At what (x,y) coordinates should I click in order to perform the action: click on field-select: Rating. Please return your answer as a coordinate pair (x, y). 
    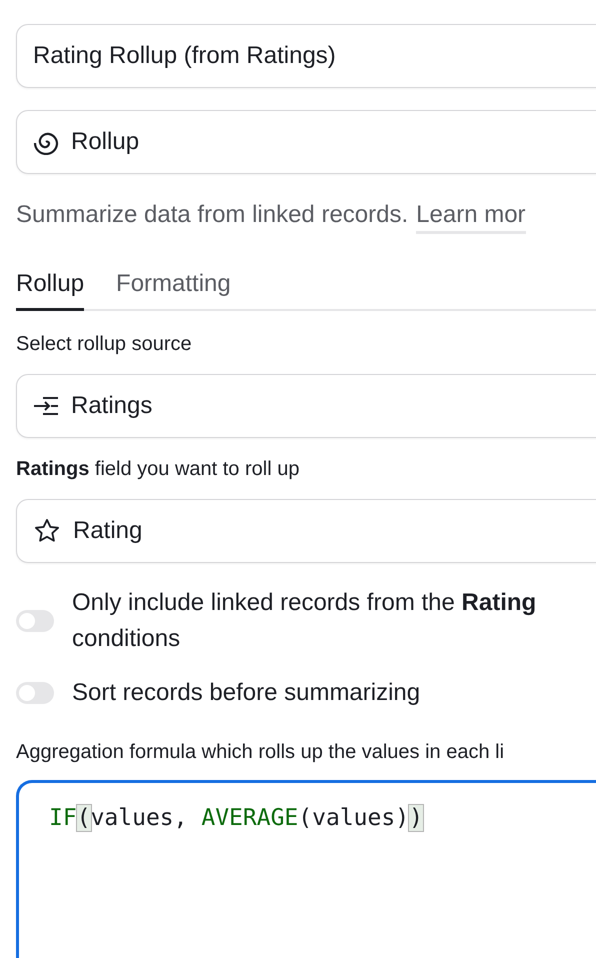
    Looking at the image, I should click on (306, 531).